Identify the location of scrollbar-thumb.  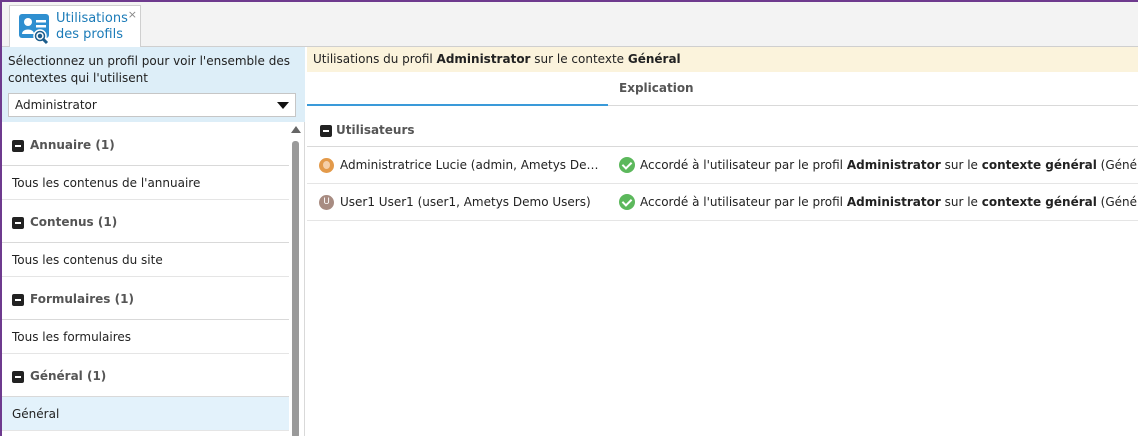
(295, 288).